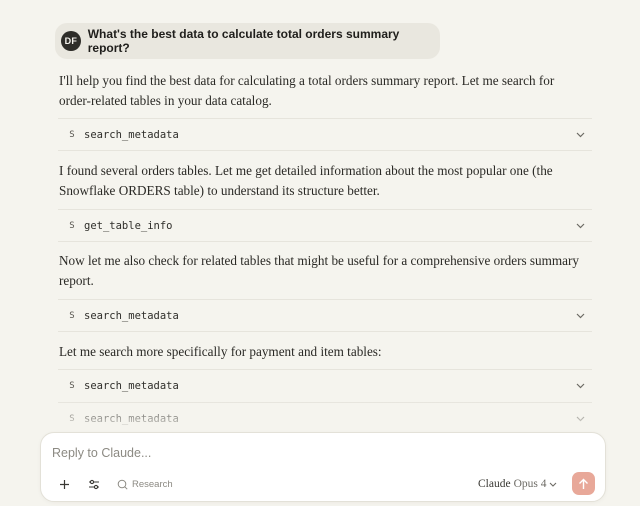 The height and width of the screenshot is (506, 640). What do you see at coordinates (494, 484) in the screenshot?
I see `model-name: Claude` at bounding box center [494, 484].